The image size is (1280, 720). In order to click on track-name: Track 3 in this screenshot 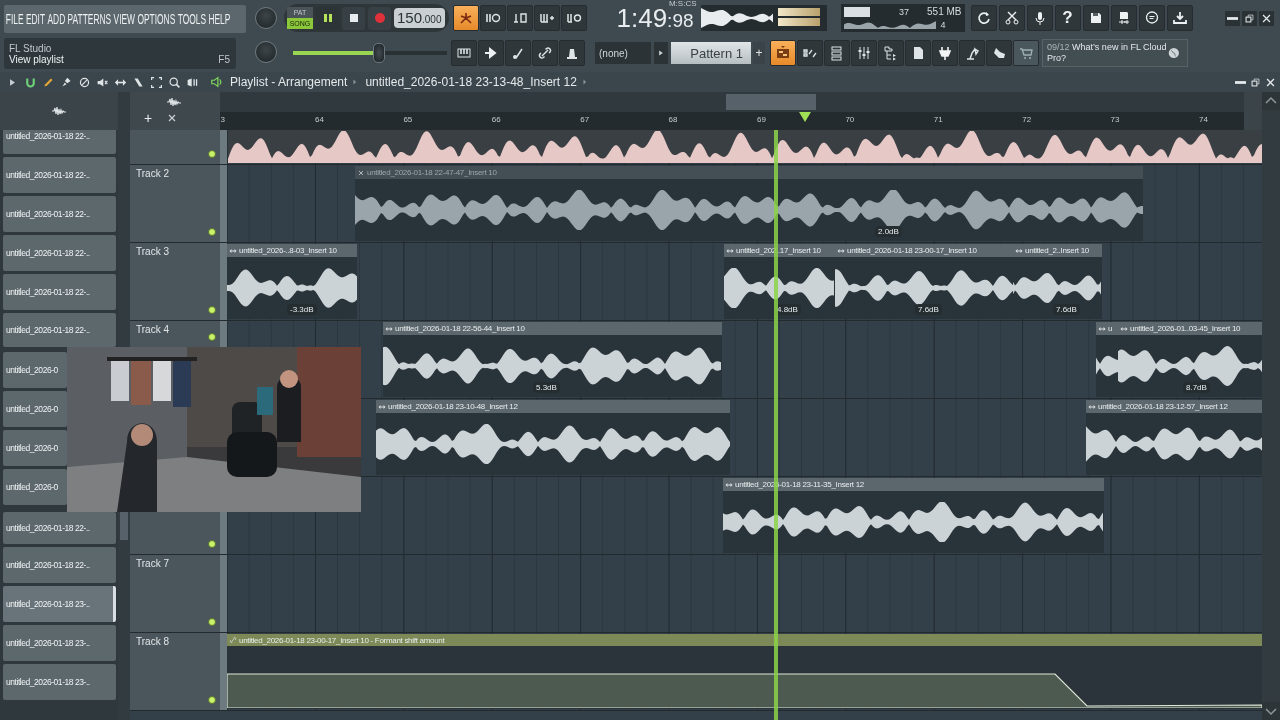, I will do `click(152, 251)`.